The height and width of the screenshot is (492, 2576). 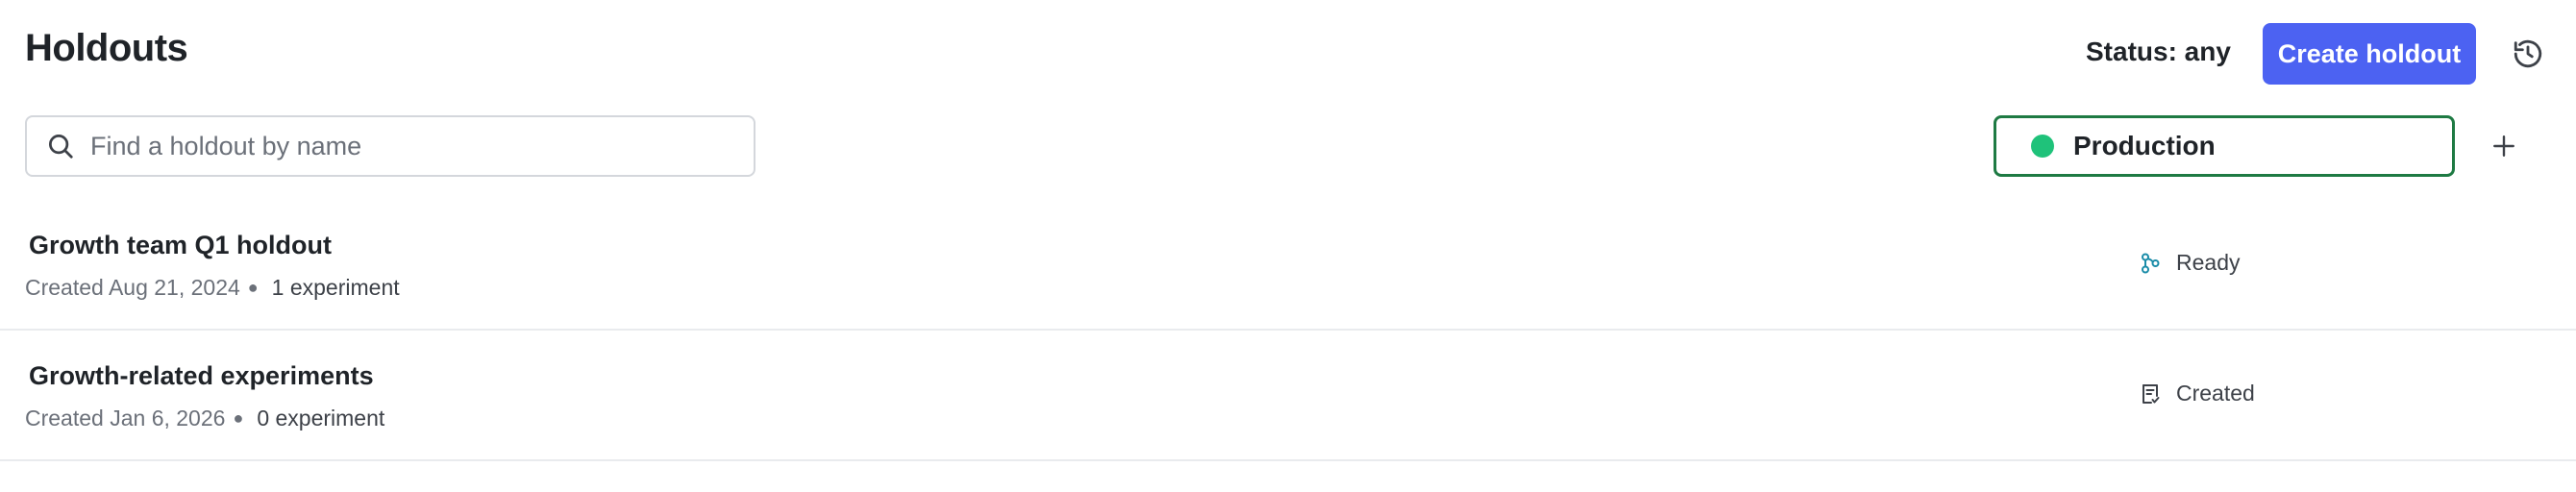 I want to click on environment-status-dot, so click(x=2042, y=146).